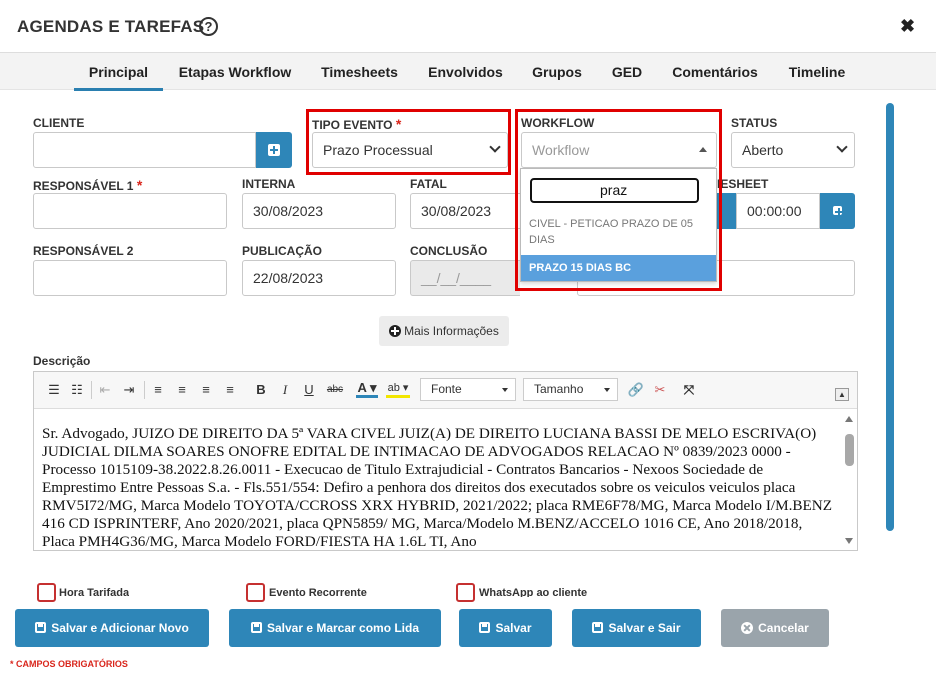 The image size is (936, 673). I want to click on conclusao-label: CONCLUSÃO, so click(449, 251).